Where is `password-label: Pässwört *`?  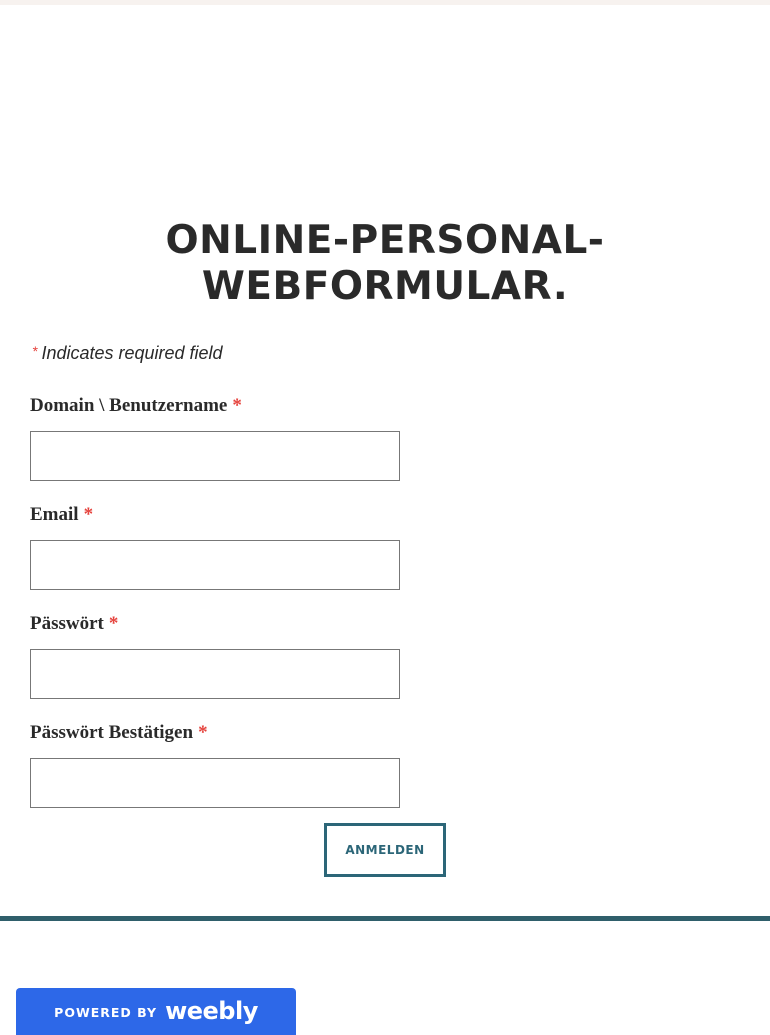 password-label: Pässwört * is located at coordinates (74, 624).